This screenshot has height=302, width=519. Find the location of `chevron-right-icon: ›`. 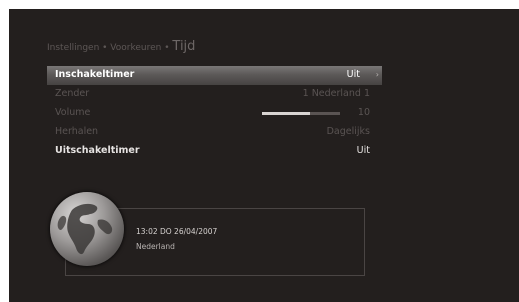

chevron-right-icon: › is located at coordinates (377, 74).